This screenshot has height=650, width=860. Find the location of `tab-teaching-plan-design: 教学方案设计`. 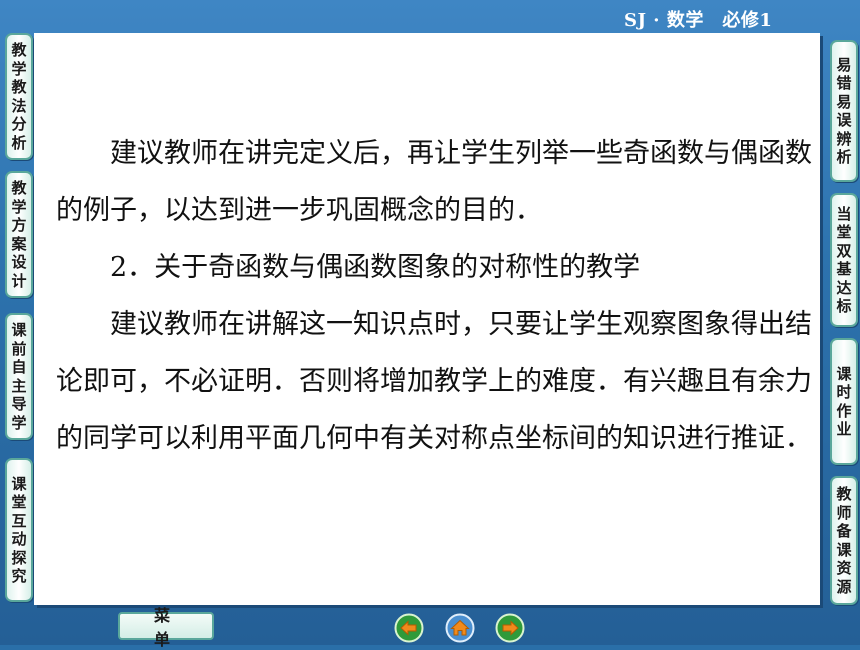

tab-teaching-plan-design: 教学方案设计 is located at coordinates (19, 234).